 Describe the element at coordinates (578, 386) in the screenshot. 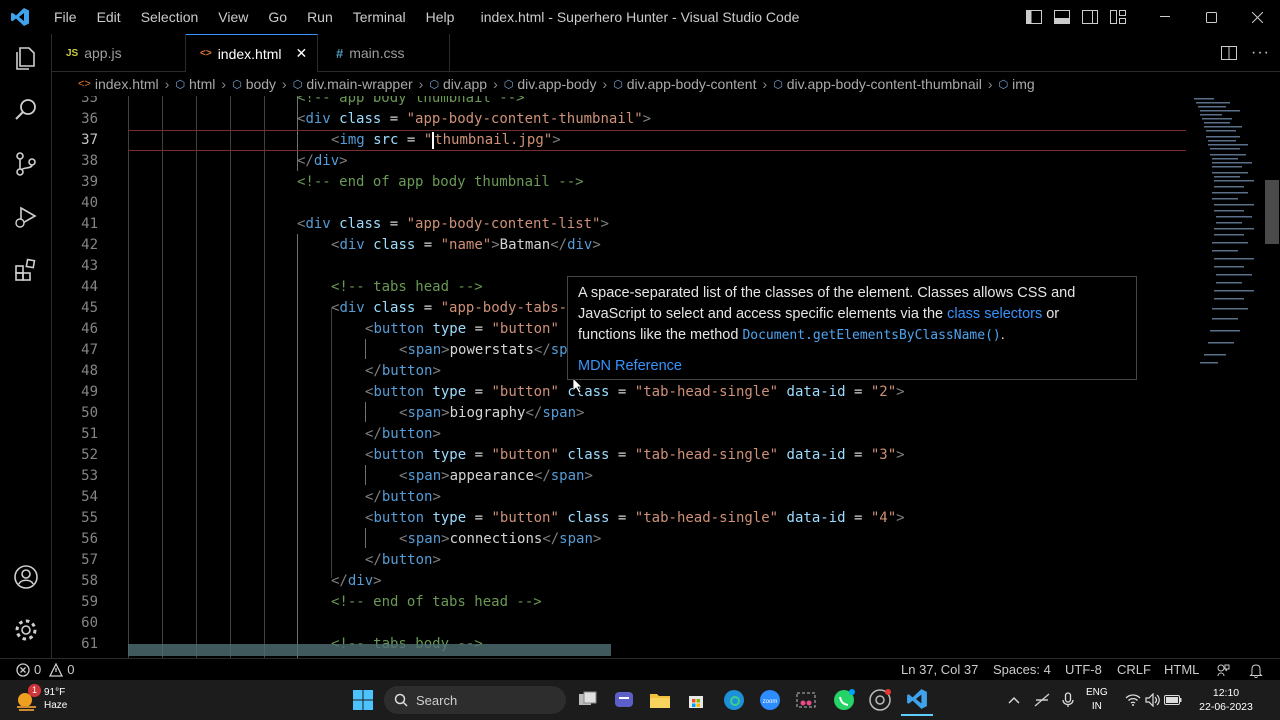

I see `mouse-pointer-icon` at that location.